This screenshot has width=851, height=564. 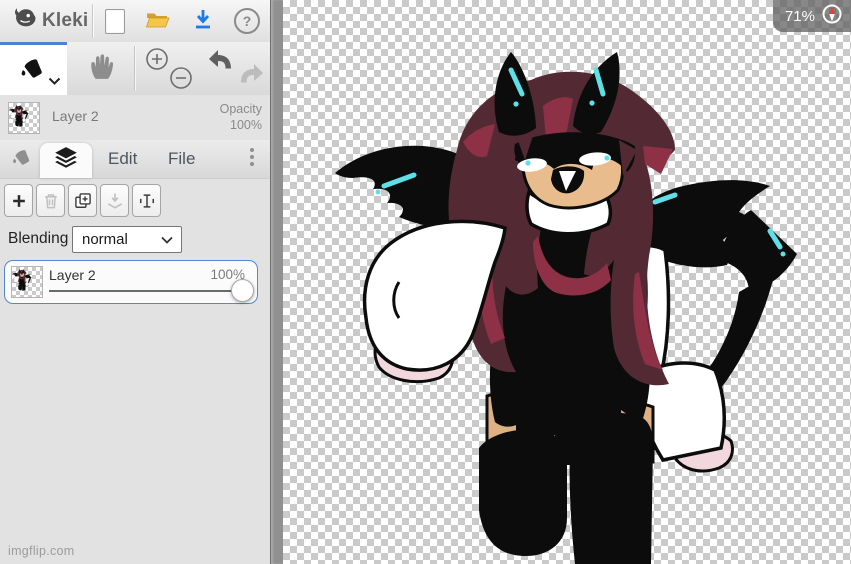 I want to click on hand-icon, so click(x=101, y=68).